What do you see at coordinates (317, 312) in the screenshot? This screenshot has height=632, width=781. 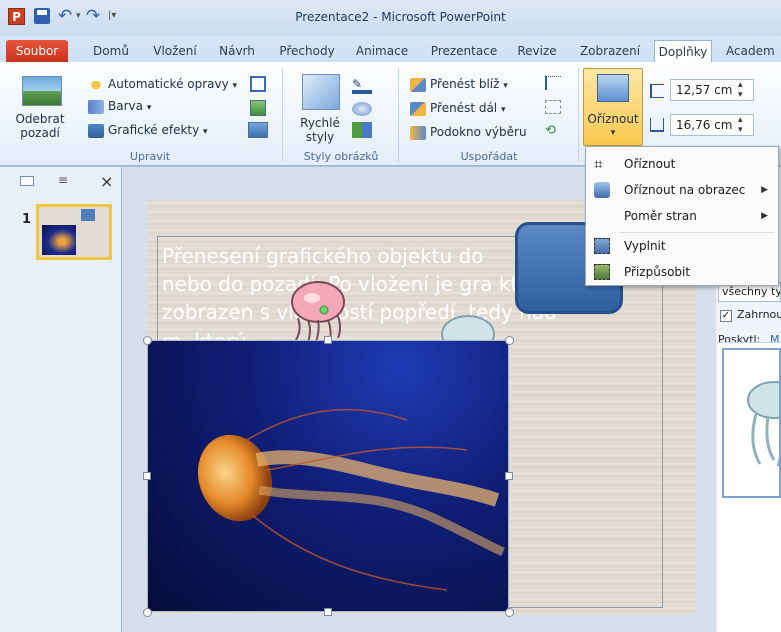 I see `pink-jellyfish-clipart` at bounding box center [317, 312].